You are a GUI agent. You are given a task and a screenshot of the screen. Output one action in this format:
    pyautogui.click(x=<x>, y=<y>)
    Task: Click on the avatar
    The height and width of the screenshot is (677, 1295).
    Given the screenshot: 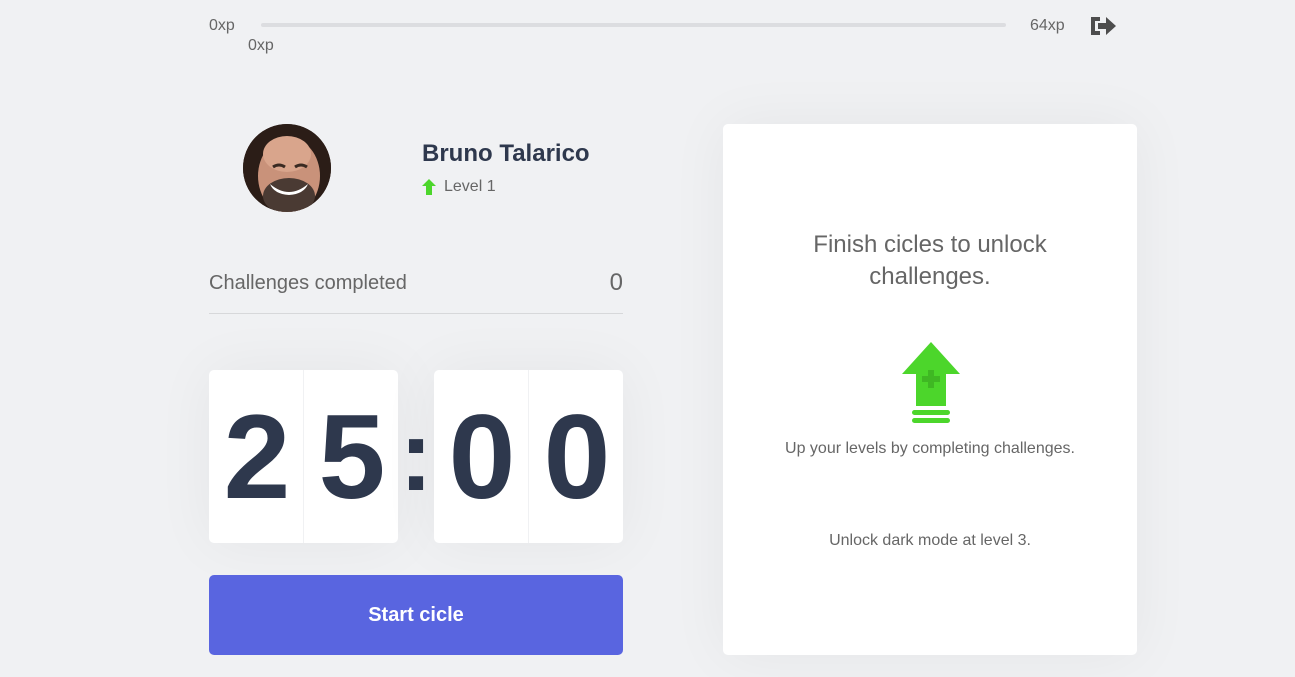 What is the action you would take?
    pyautogui.click(x=287, y=168)
    